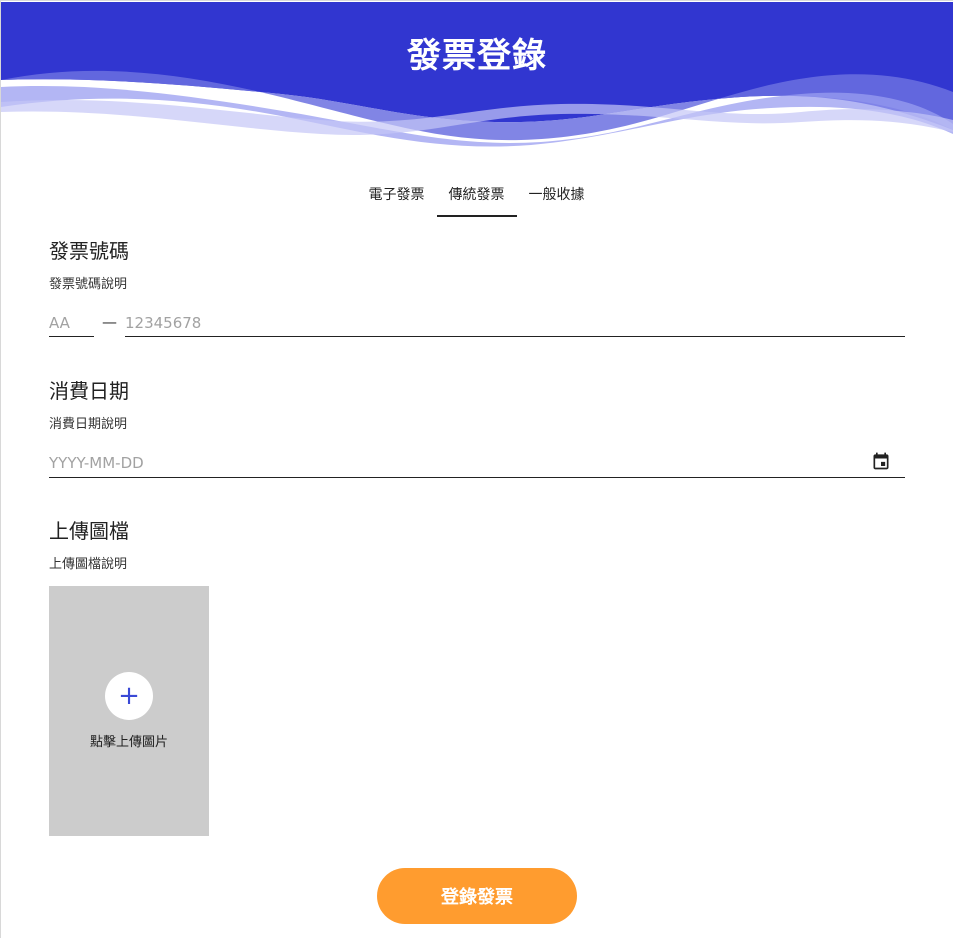 The height and width of the screenshot is (938, 953). I want to click on upload-image-button: + 點擊上傳圖片, so click(129, 711).